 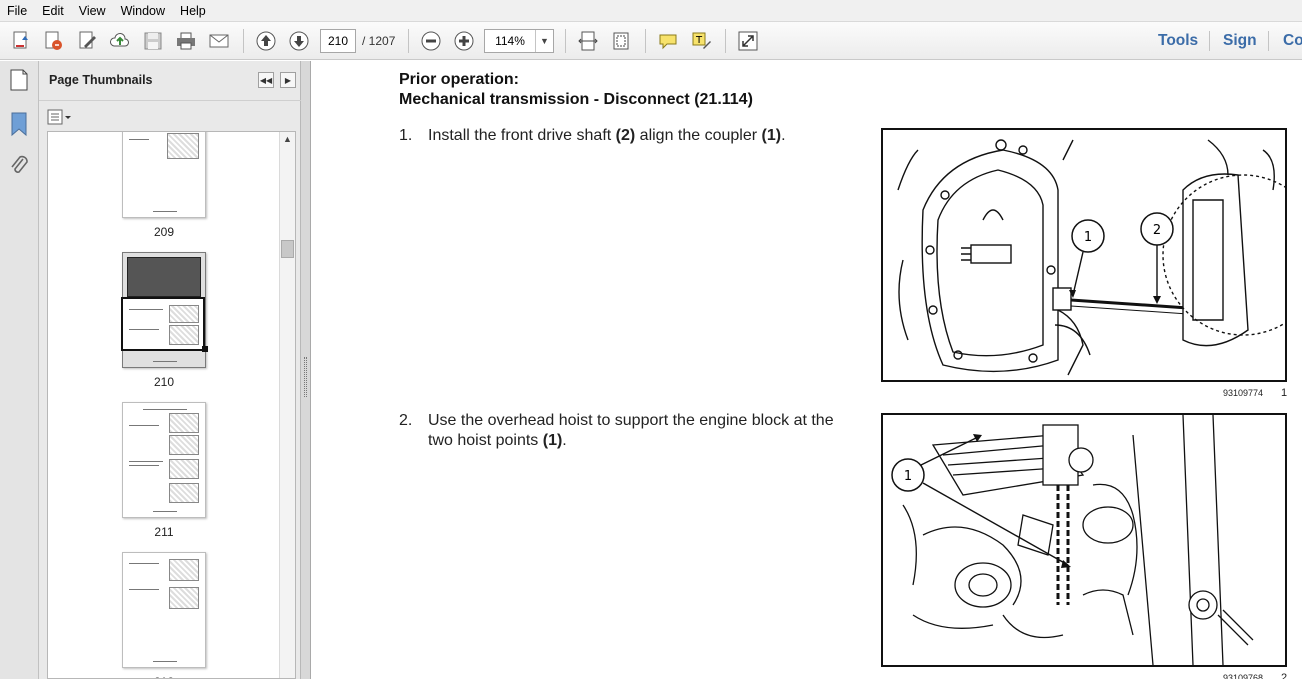 What do you see at coordinates (266, 80) in the screenshot?
I see `collapse-panel-button: ◀◀` at bounding box center [266, 80].